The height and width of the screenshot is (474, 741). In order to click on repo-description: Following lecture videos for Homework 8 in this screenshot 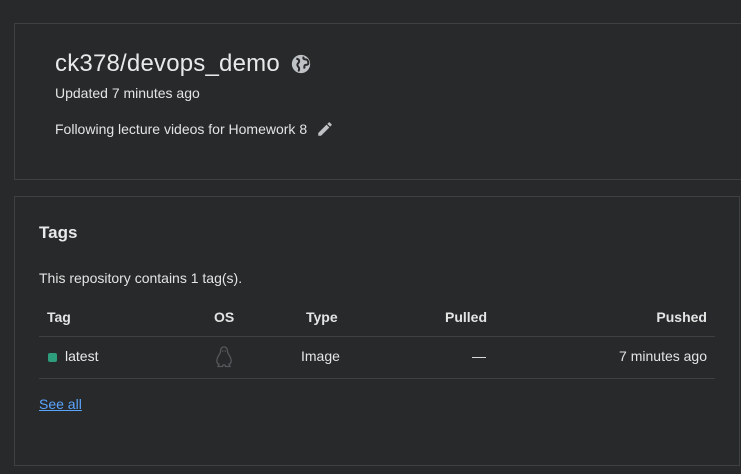, I will do `click(181, 129)`.